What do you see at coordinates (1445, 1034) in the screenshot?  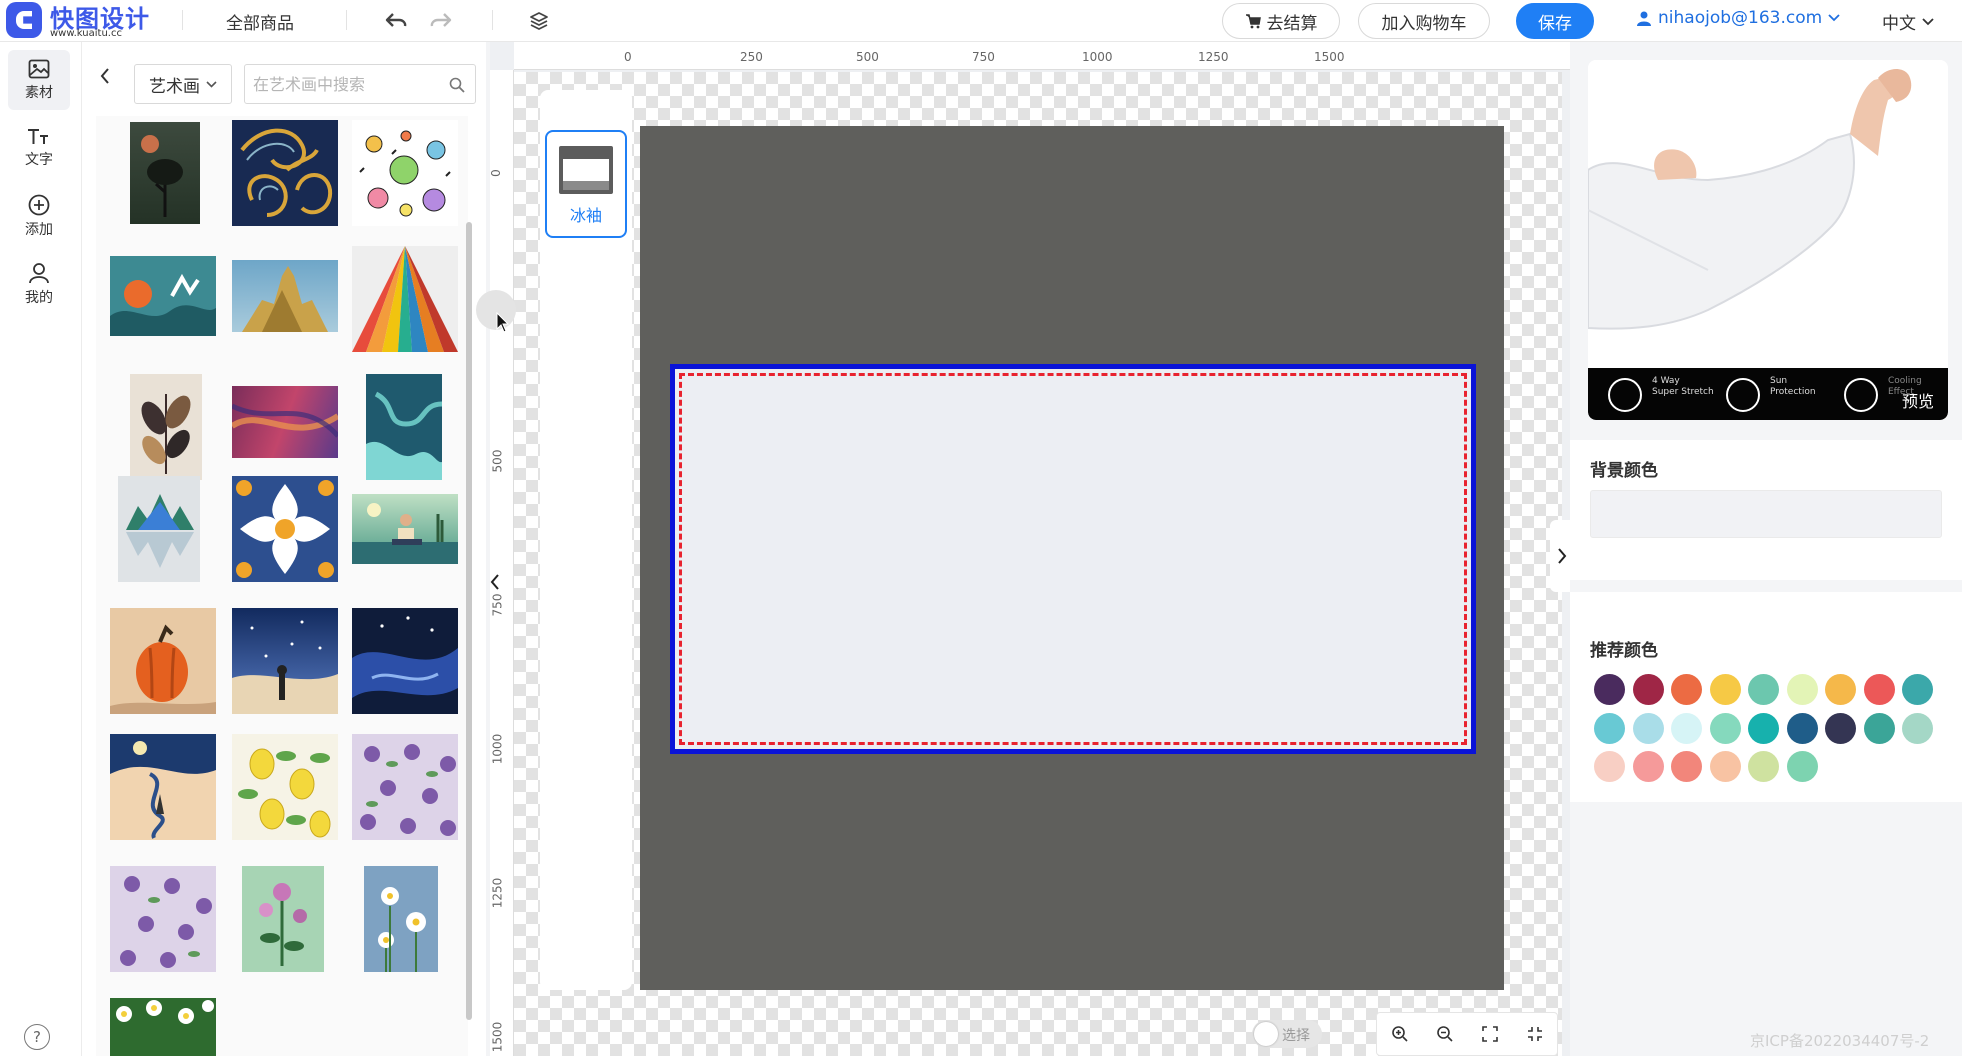 I see `zoom-out-icon` at bounding box center [1445, 1034].